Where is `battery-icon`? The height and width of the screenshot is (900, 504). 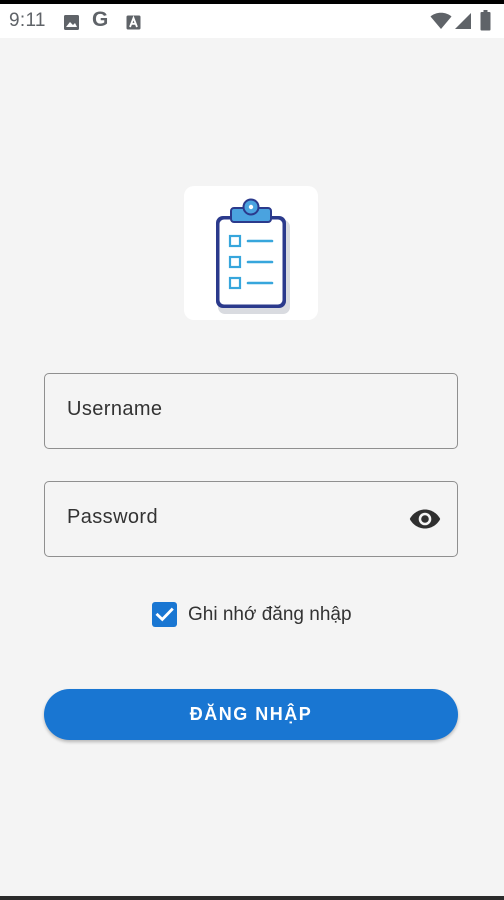 battery-icon is located at coordinates (485, 20).